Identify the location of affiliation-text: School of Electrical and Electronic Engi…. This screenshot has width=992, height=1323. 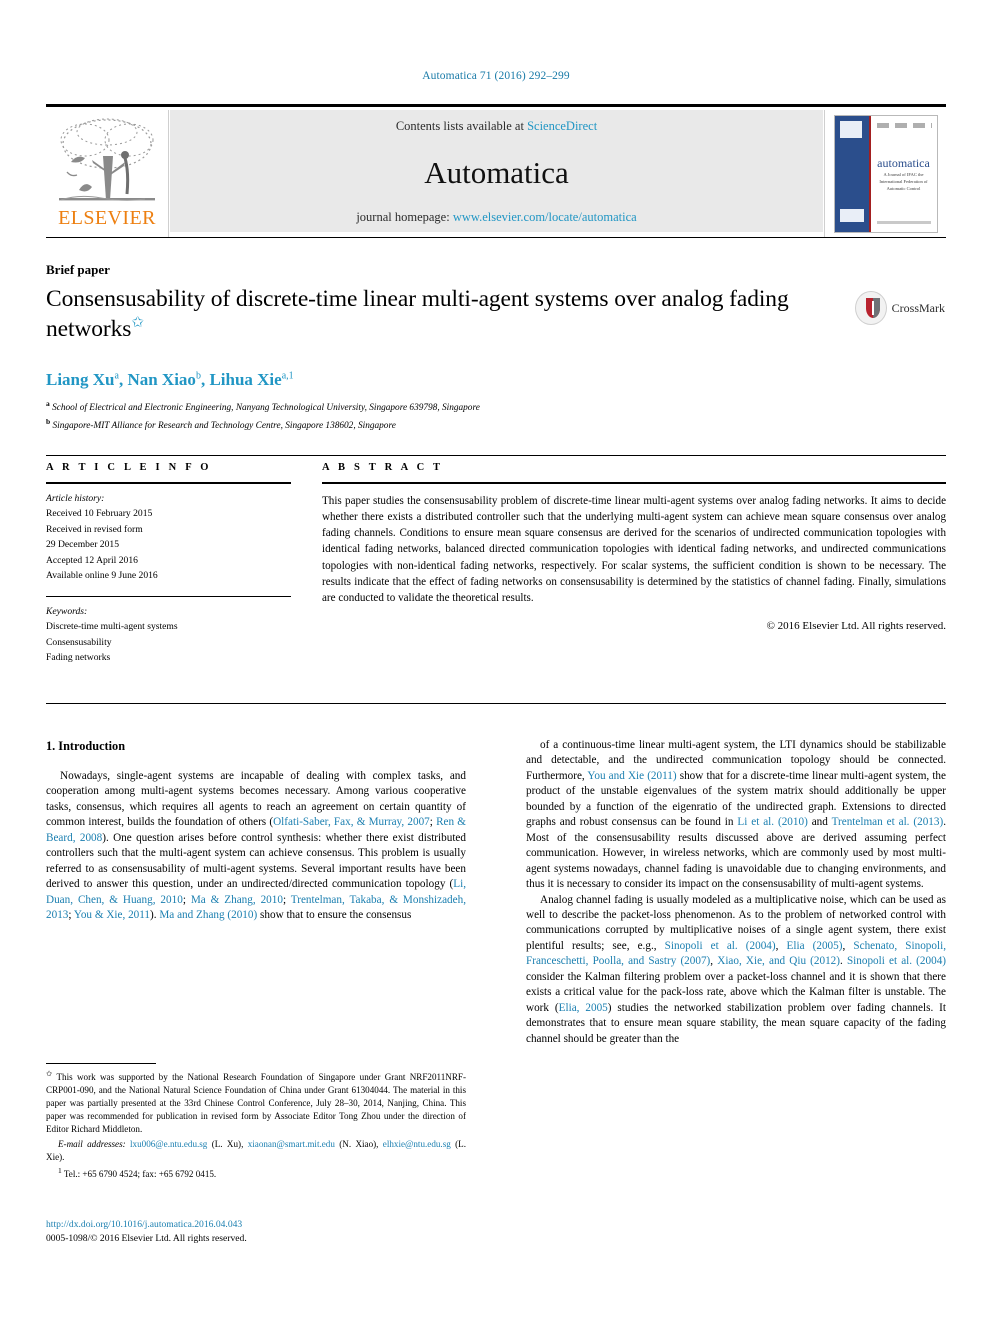
(266, 408).